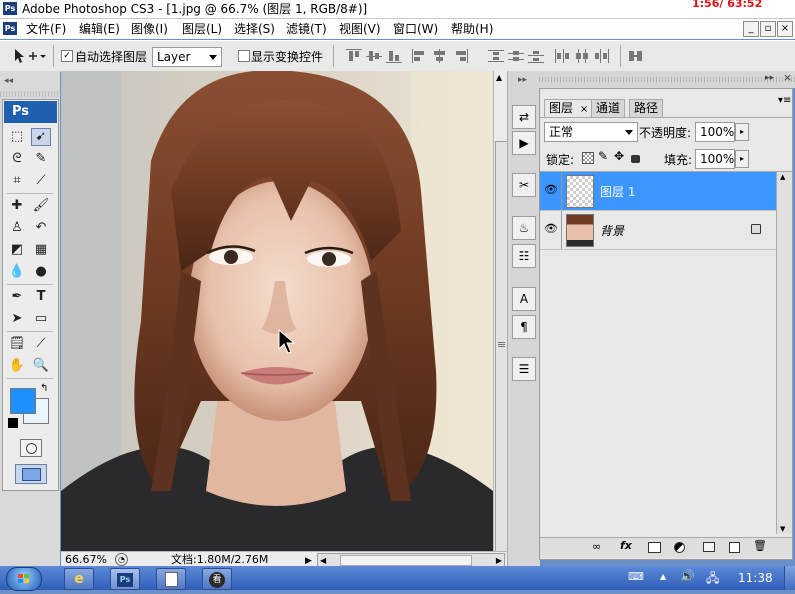  What do you see at coordinates (524, 185) in the screenshot?
I see `tool-presets-panel-icon: ✂` at bounding box center [524, 185].